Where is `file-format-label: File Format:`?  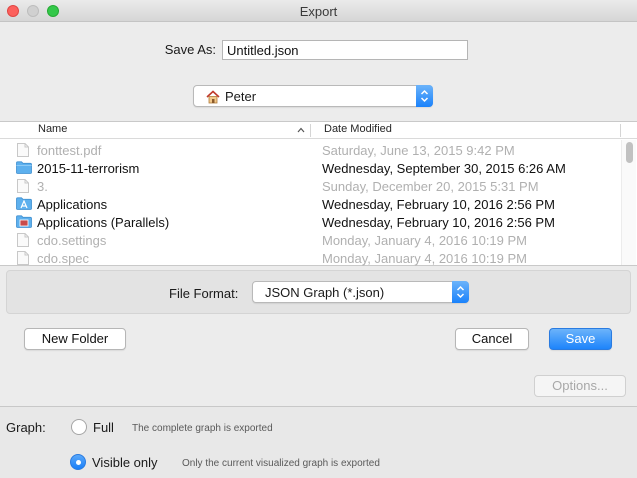
file-format-label: File Format: is located at coordinates (204, 293).